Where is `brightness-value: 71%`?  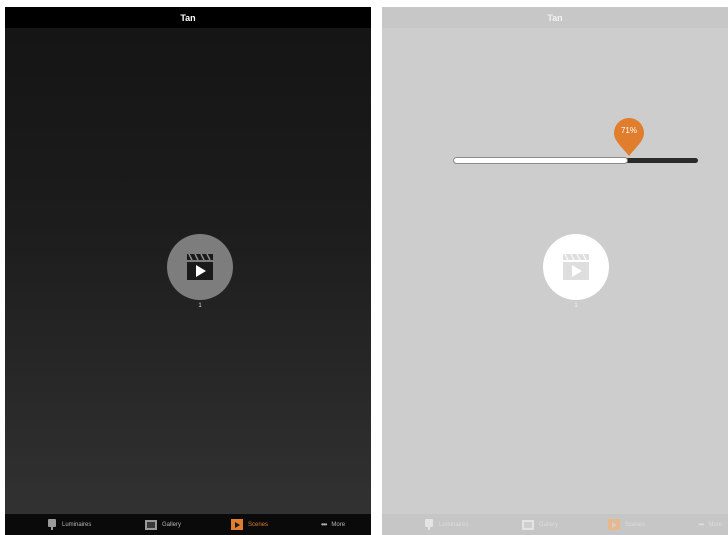
brightness-value: 71% is located at coordinates (628, 130).